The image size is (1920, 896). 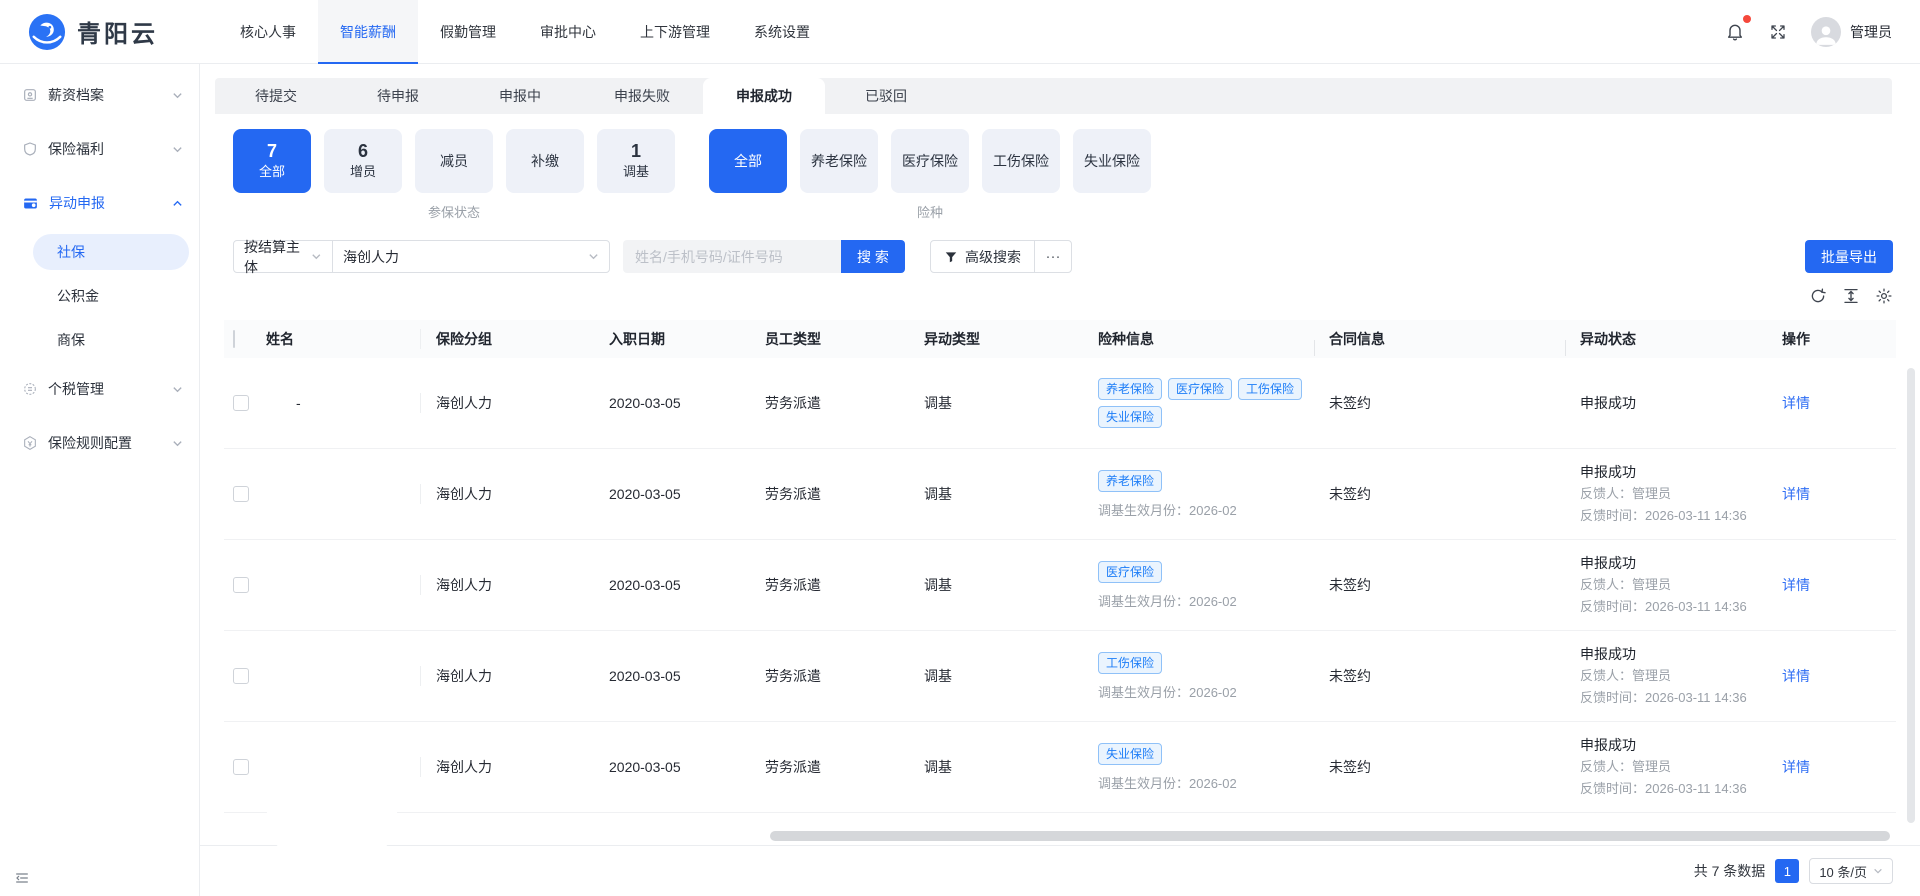 What do you see at coordinates (1666, 342) in the screenshot?
I see `header-change-status: 异动状态` at bounding box center [1666, 342].